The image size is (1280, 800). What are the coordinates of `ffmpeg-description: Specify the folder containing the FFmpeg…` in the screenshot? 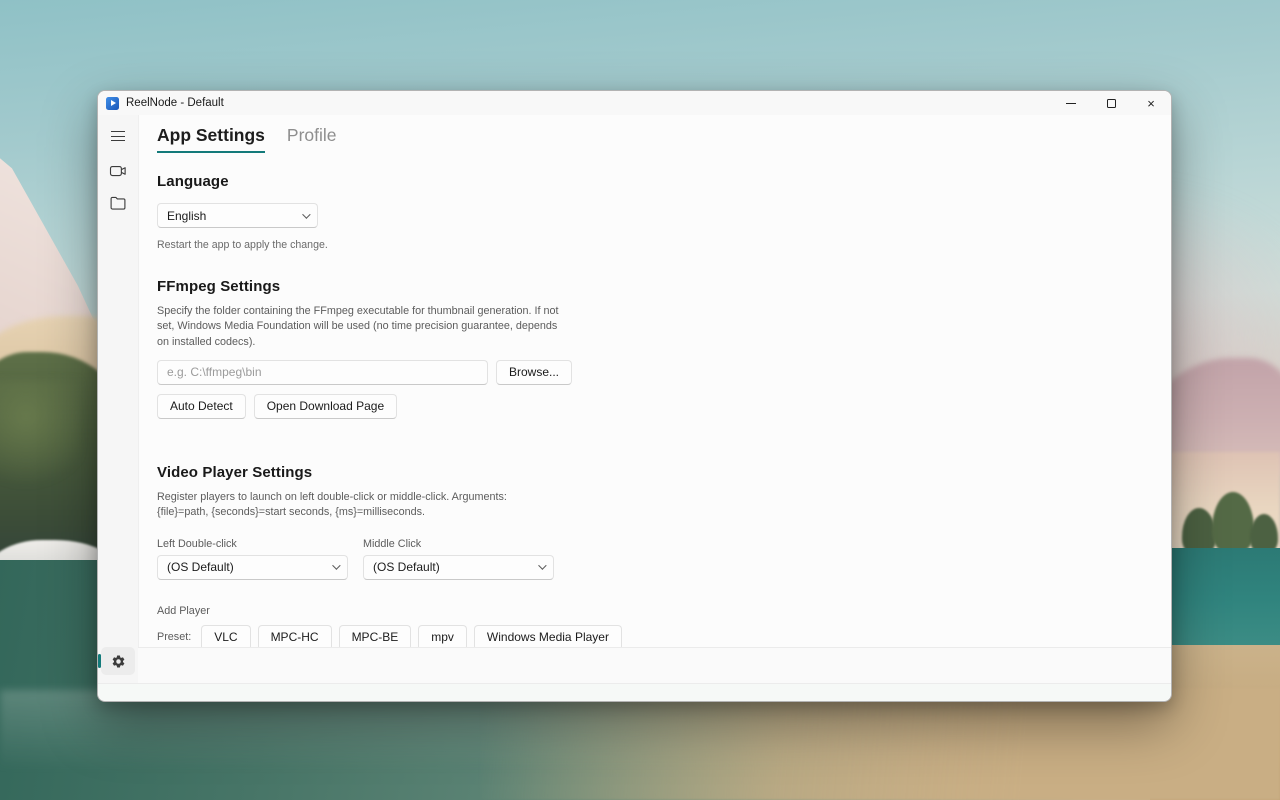 It's located at (358, 326).